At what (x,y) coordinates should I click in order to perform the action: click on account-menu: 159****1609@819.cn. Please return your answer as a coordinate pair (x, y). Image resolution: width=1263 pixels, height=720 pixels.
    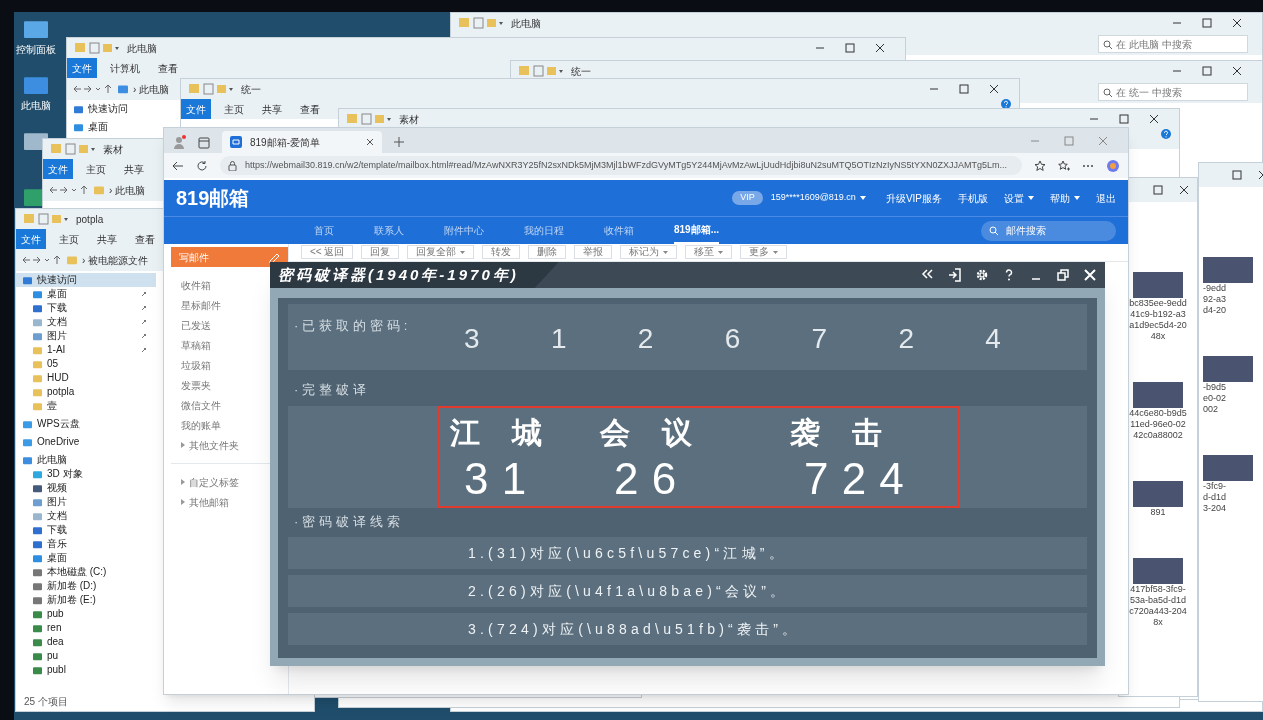
    Looking at the image, I should click on (818, 198).